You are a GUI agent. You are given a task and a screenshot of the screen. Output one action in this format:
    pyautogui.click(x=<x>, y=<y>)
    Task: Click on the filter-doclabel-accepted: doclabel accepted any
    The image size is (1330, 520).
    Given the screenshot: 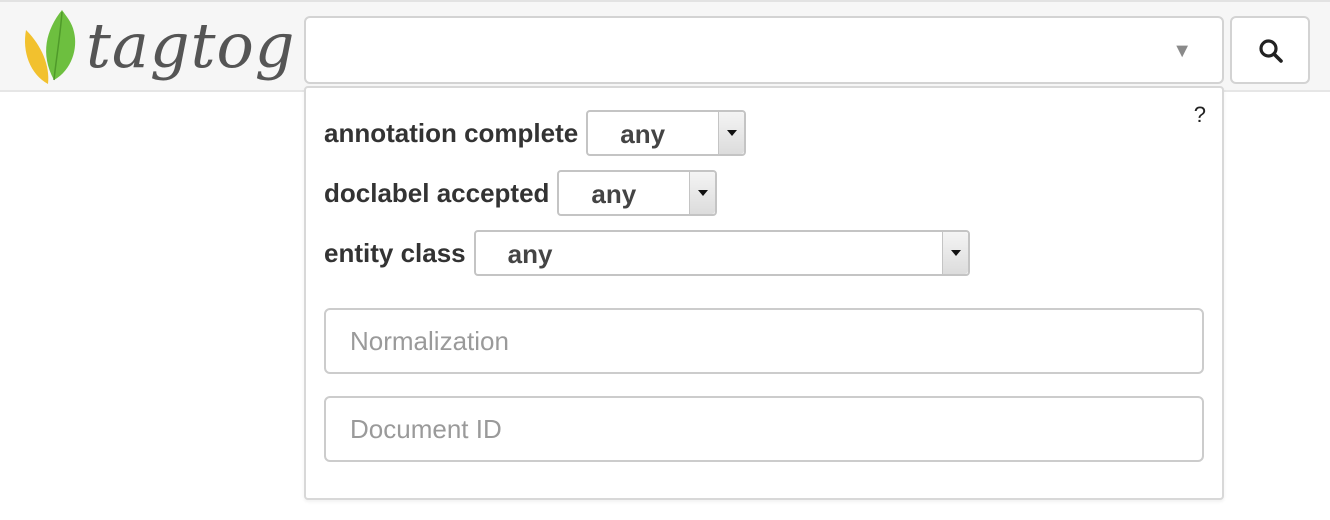 What is the action you would take?
    pyautogui.click(x=521, y=193)
    